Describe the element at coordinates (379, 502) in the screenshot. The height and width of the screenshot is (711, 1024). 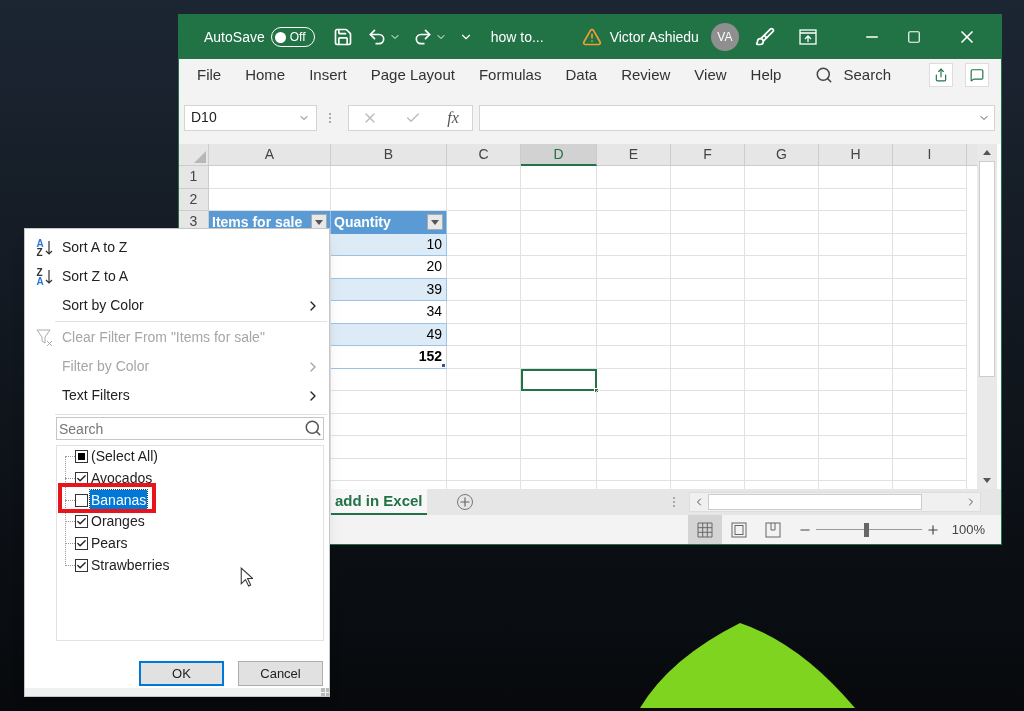
I see `sheet-tab: add in Excel` at that location.